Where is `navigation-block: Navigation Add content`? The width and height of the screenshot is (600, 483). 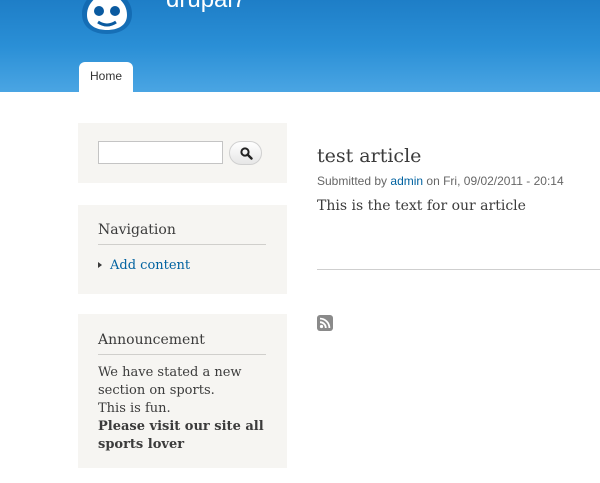 navigation-block: Navigation Add content is located at coordinates (182, 249).